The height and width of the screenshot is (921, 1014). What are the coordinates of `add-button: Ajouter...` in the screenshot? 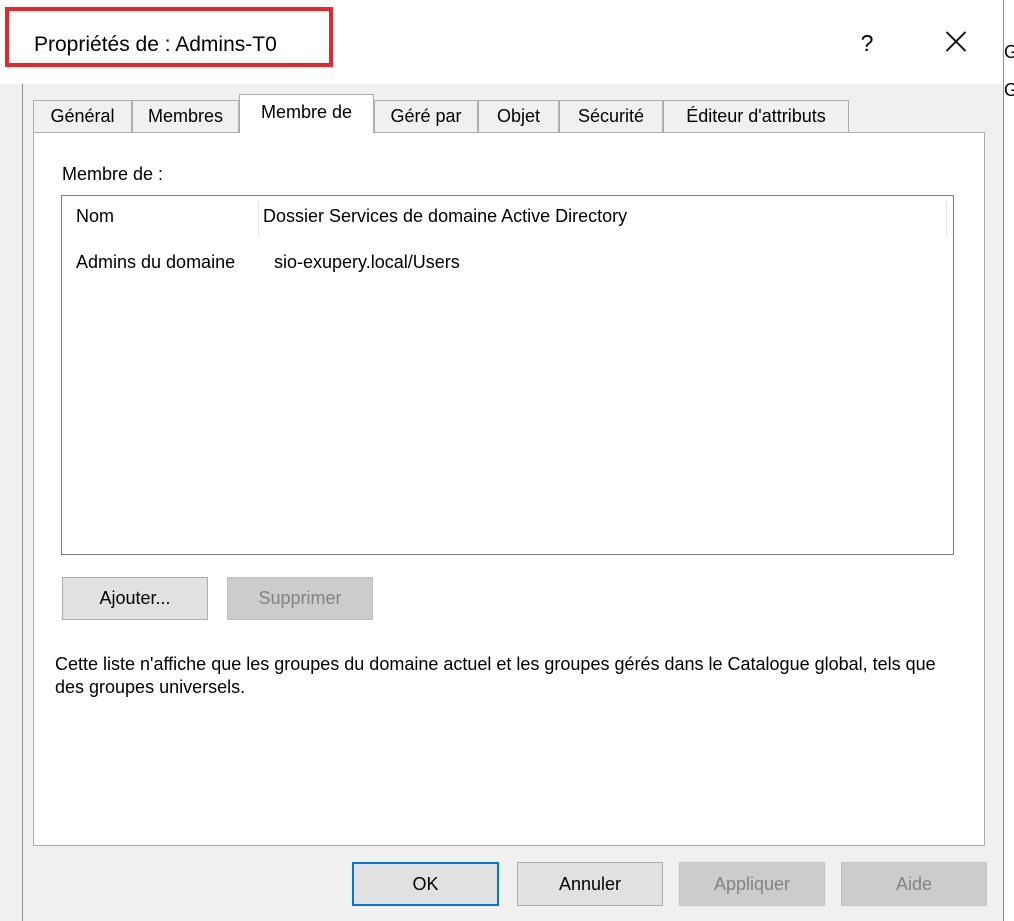 It's located at (135, 598).